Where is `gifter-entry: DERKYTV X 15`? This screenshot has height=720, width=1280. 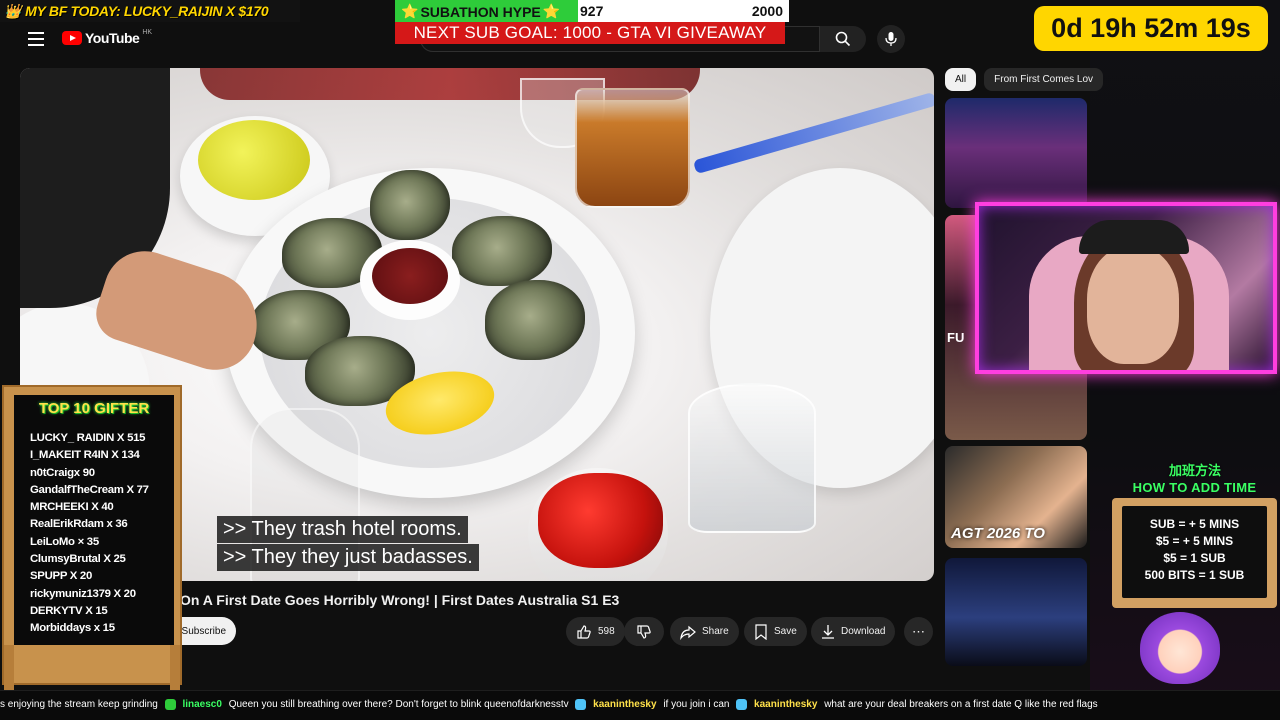 gifter-entry: DERKYTV X 15 is located at coordinates (69, 610).